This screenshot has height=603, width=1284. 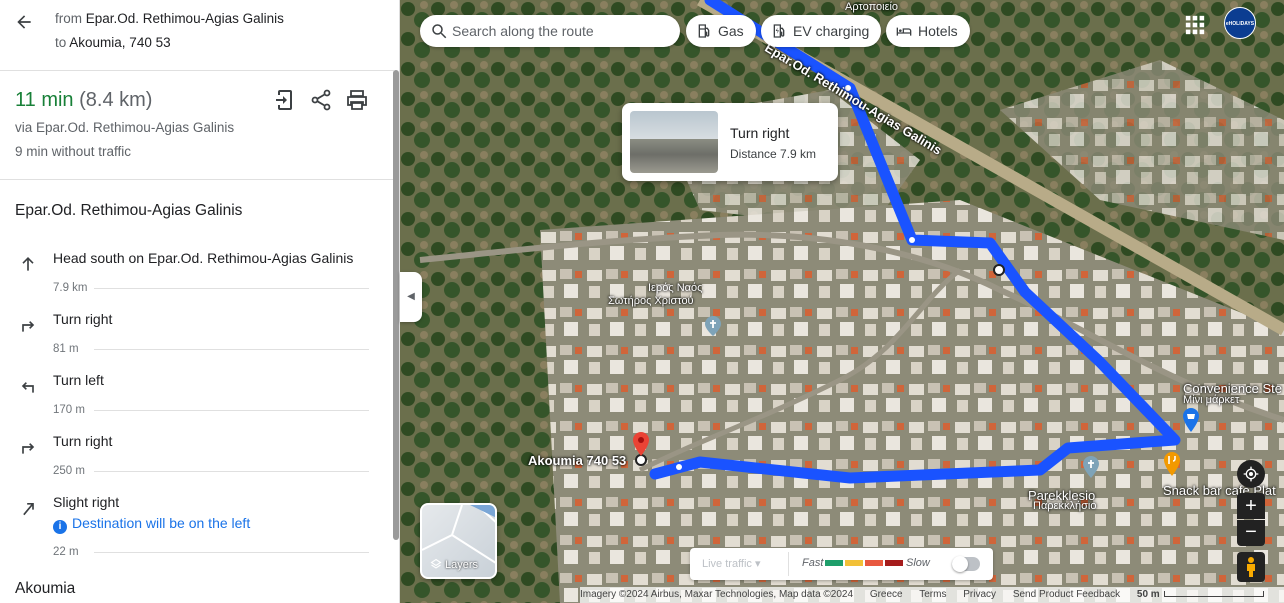 What do you see at coordinates (871, 7) in the screenshot?
I see `map-label-bakery: Αρτοποιείο` at bounding box center [871, 7].